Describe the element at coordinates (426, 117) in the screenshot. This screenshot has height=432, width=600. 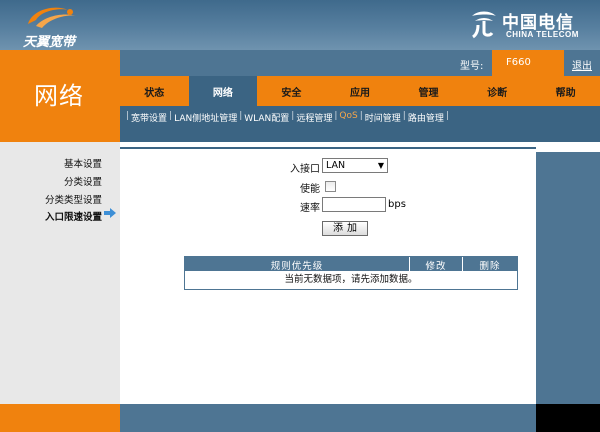
I see `subnav-routing: 路由管理` at that location.